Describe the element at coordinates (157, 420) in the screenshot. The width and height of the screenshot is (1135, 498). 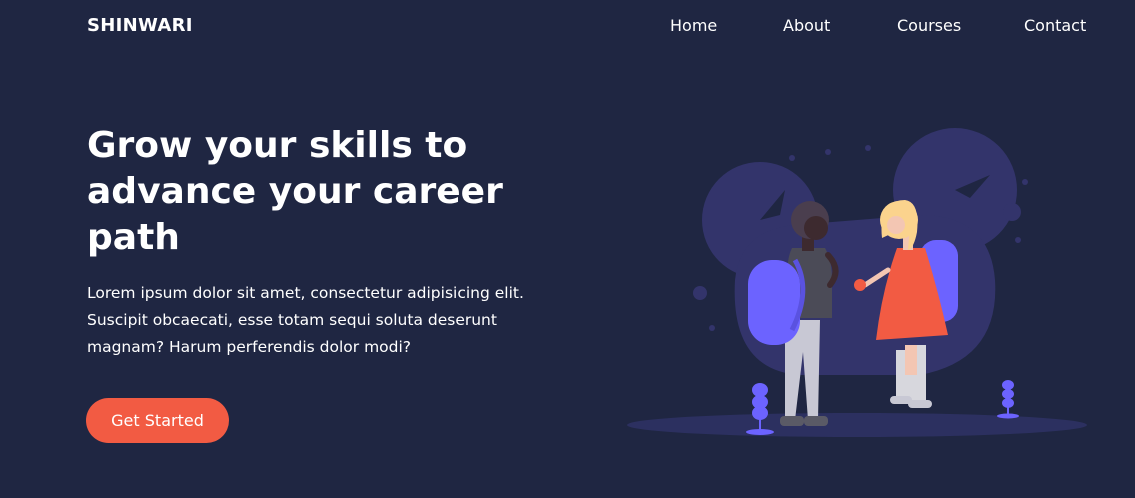
I see `get-started-button: Get Started` at that location.